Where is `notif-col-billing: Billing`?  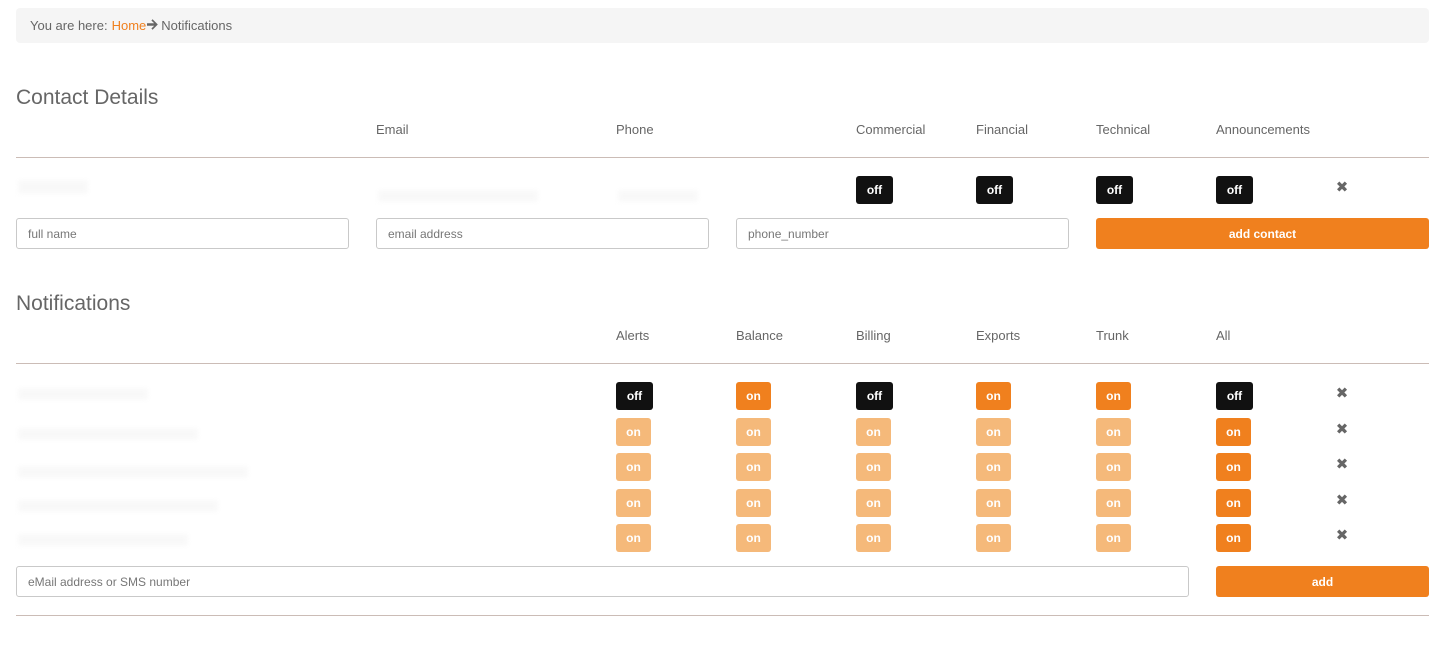 notif-col-billing: Billing is located at coordinates (873, 335).